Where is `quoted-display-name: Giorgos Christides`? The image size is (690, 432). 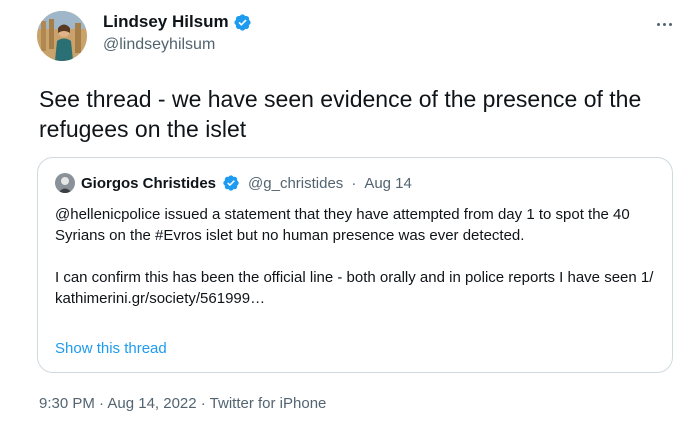 quoted-display-name: Giorgos Christides is located at coordinates (148, 183).